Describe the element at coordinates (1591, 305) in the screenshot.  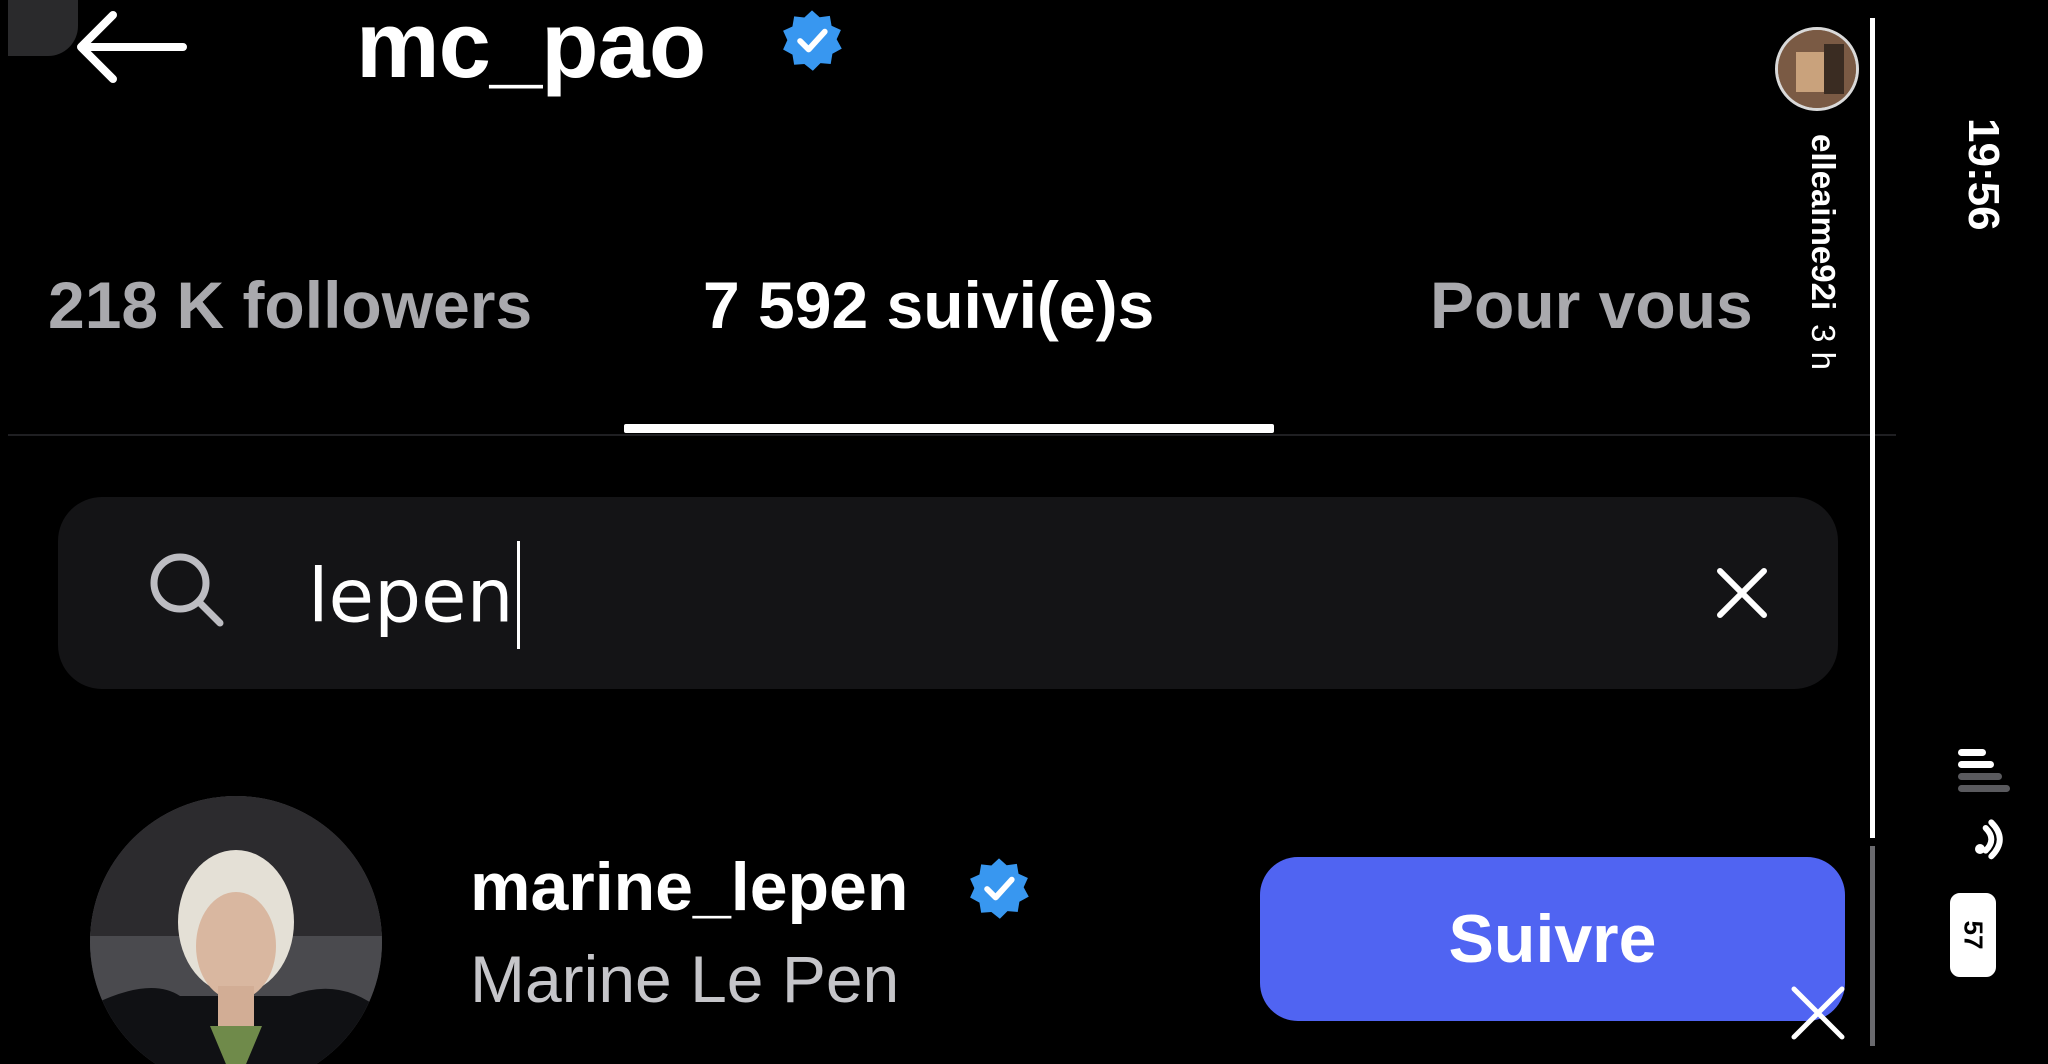
I see `tab-for-you: Pour vous` at that location.